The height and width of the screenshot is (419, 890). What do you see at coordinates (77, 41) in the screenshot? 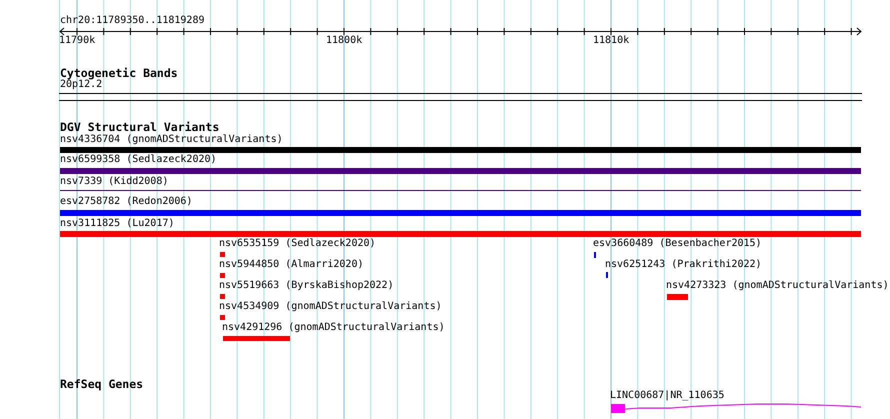
I see `ruler-tick-label: 11790k` at bounding box center [77, 41].